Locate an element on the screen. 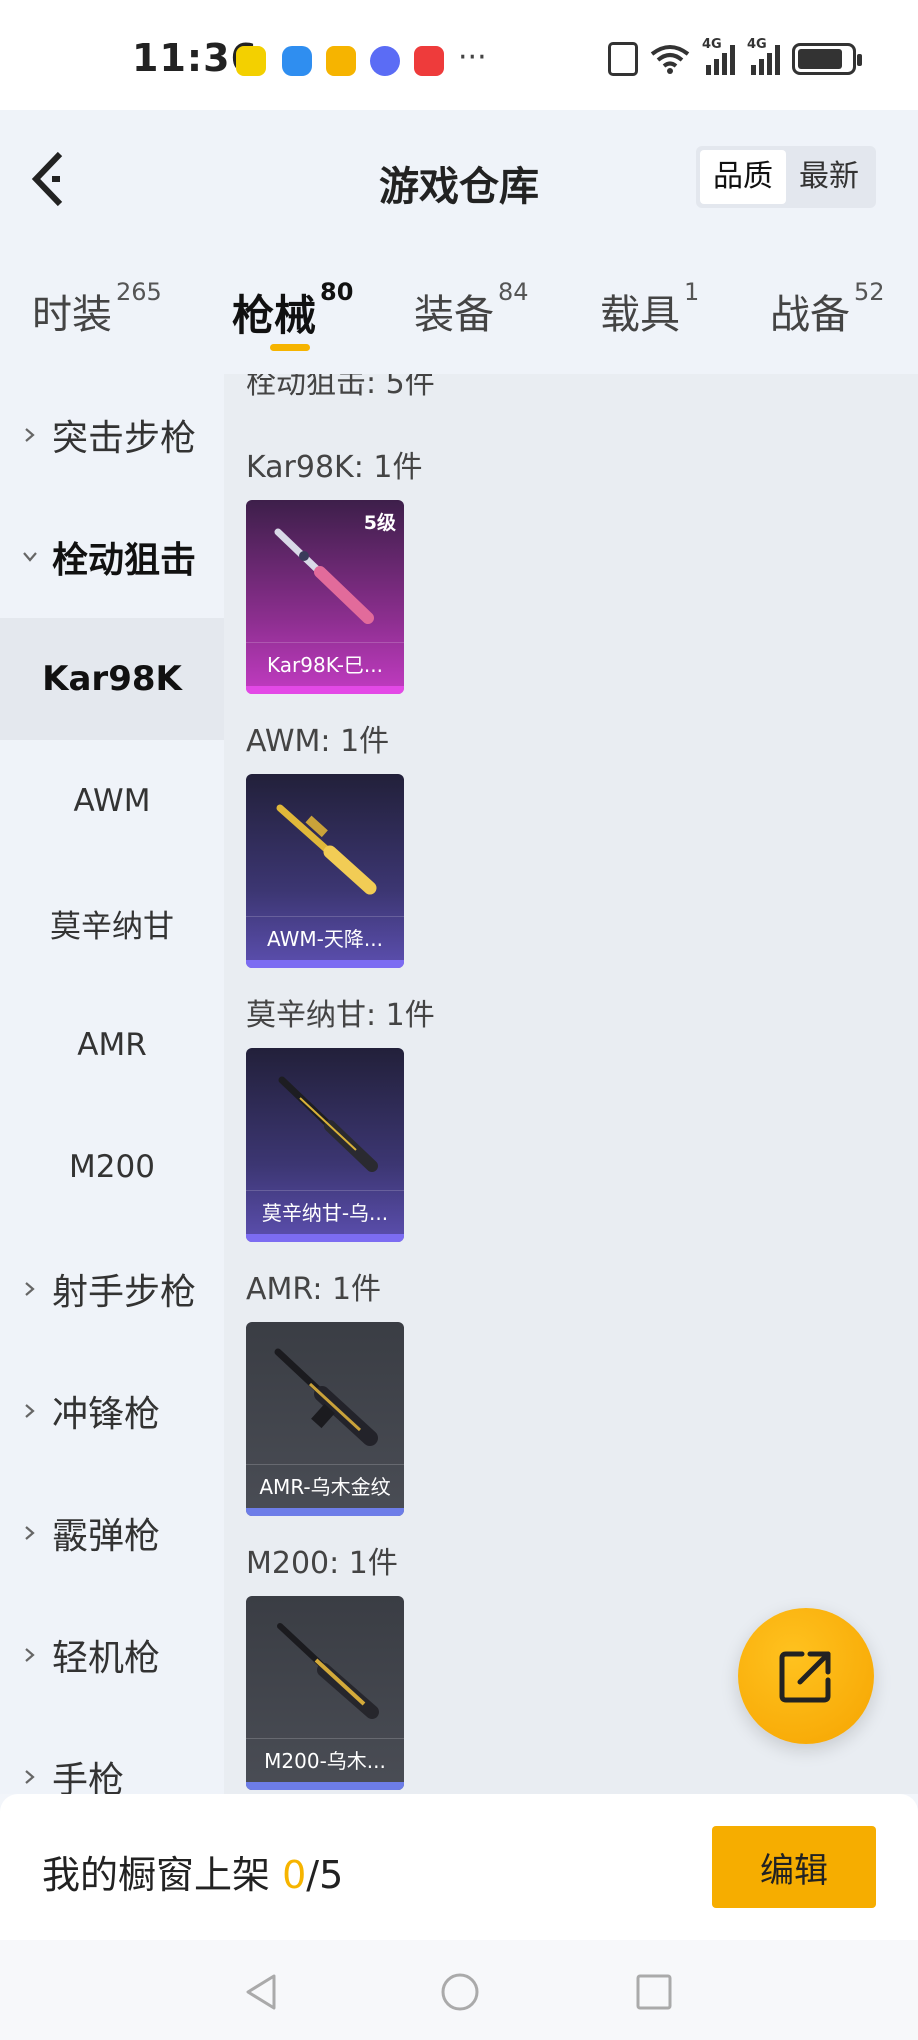 The height and width of the screenshot is (2040, 918). sidebar-item-assault-rifle: 突击步枪 is located at coordinates (112, 435).